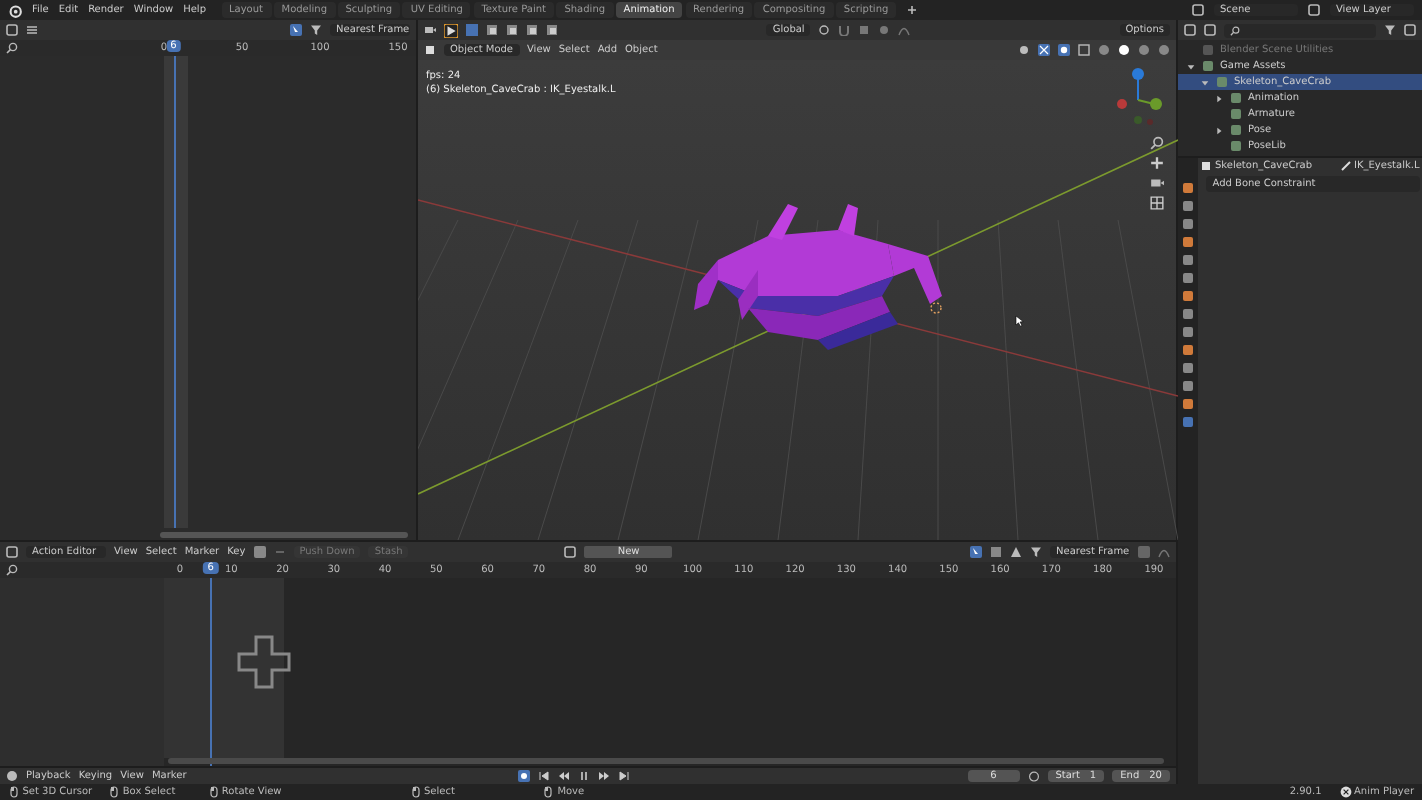  I want to click on only-show-selected-icon, so click(259, 552).